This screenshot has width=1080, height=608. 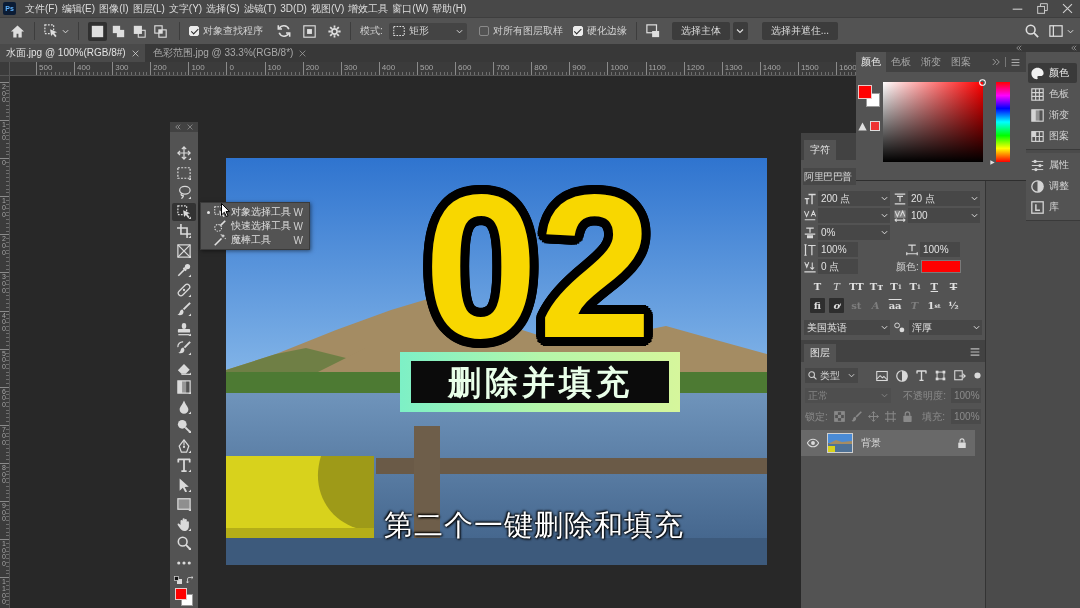 I want to click on dock-item: 调整, so click(x=1052, y=186).